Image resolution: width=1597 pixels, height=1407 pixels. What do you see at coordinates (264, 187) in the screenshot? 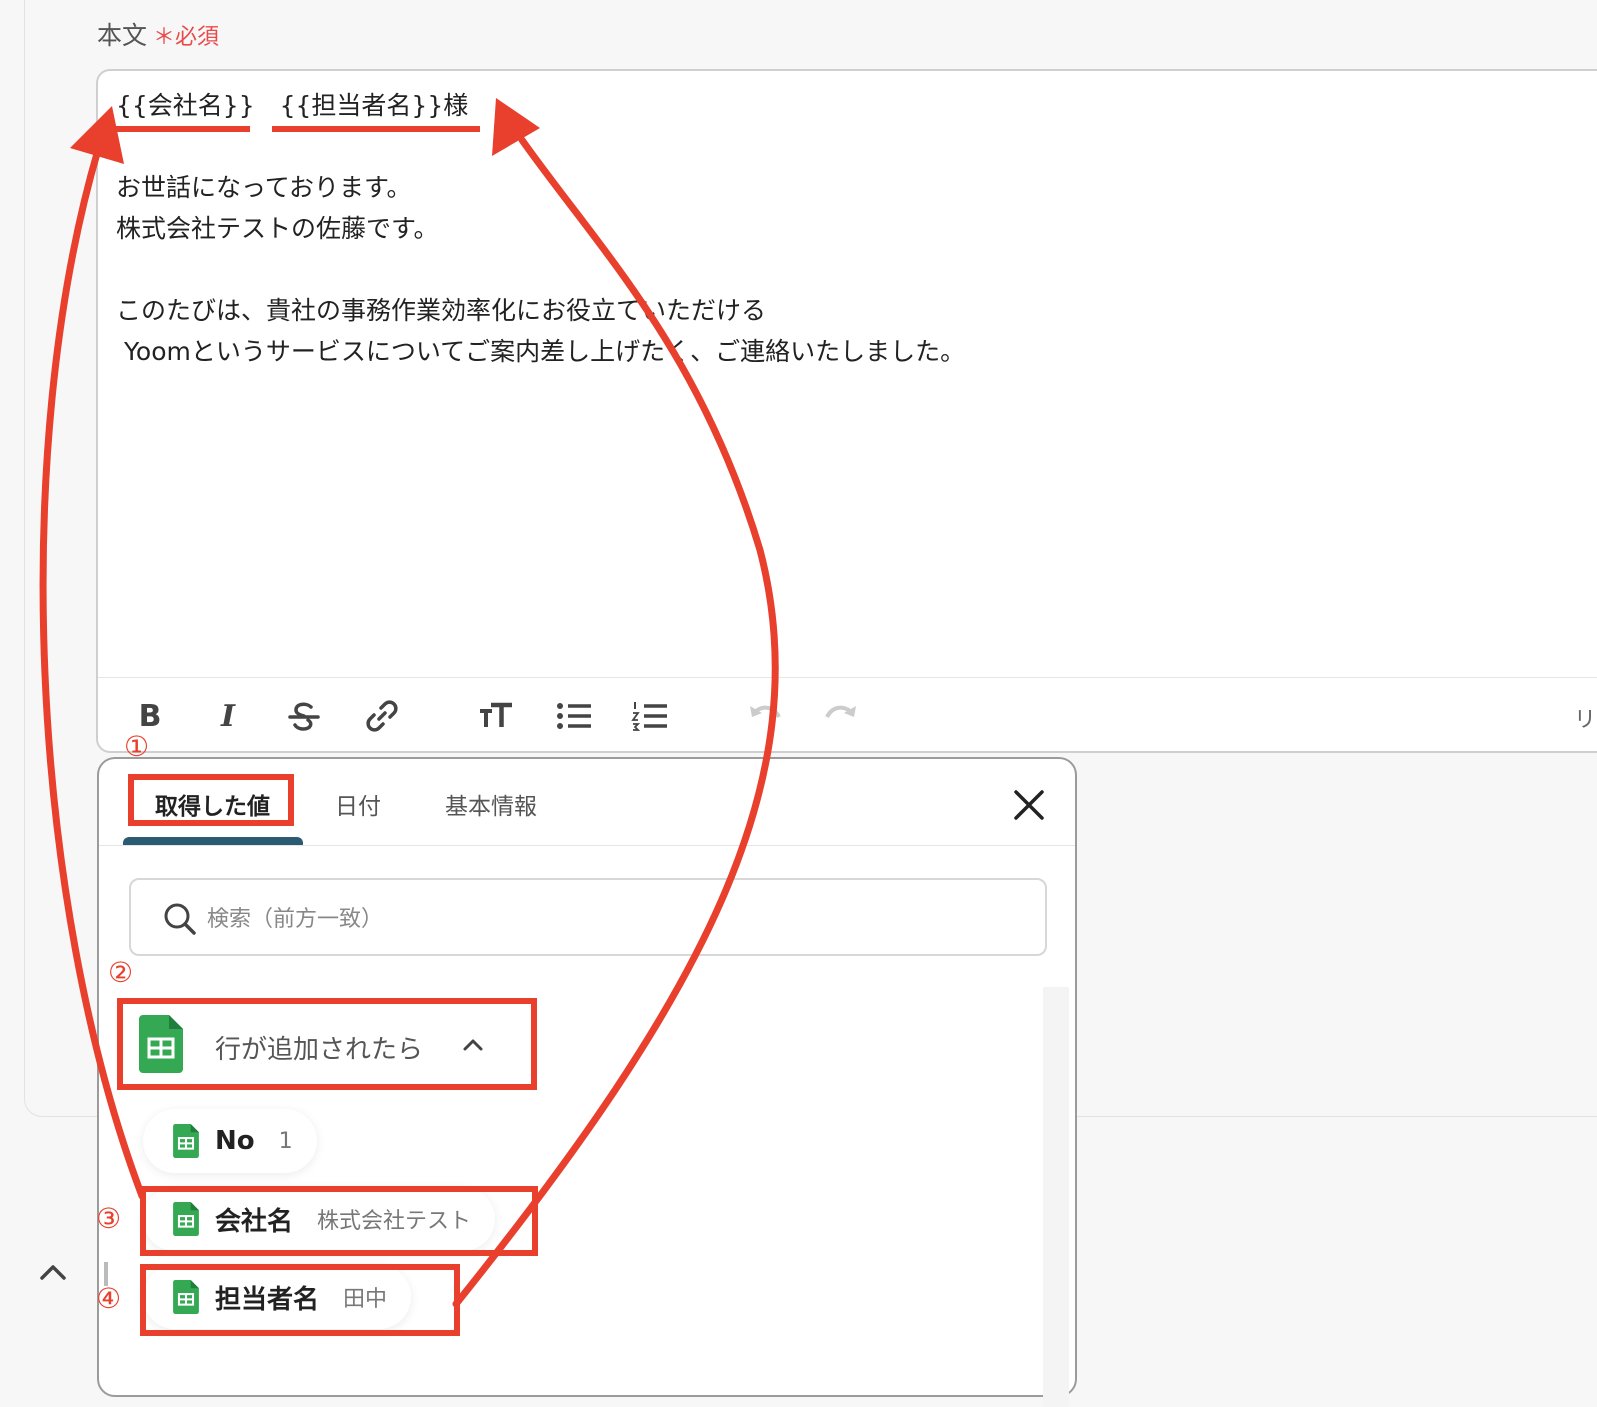
I see `editor-line: お世話になっております。` at bounding box center [264, 187].